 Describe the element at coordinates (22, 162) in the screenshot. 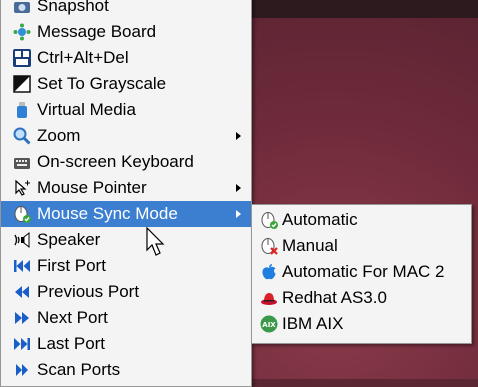

I see `keyboard-icon` at that location.